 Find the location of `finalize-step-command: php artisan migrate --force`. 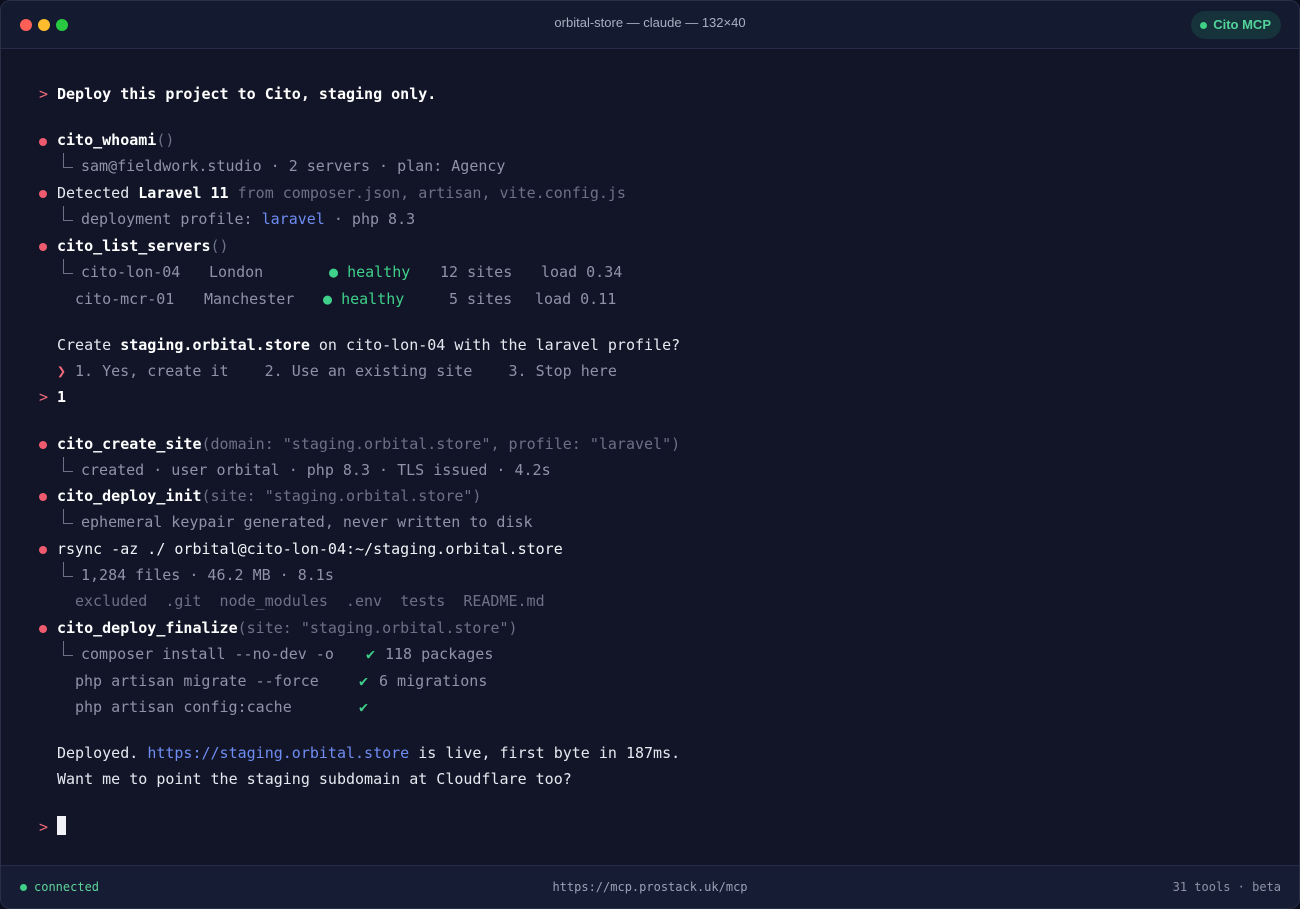

finalize-step-command: php artisan migrate --force is located at coordinates (197, 681).